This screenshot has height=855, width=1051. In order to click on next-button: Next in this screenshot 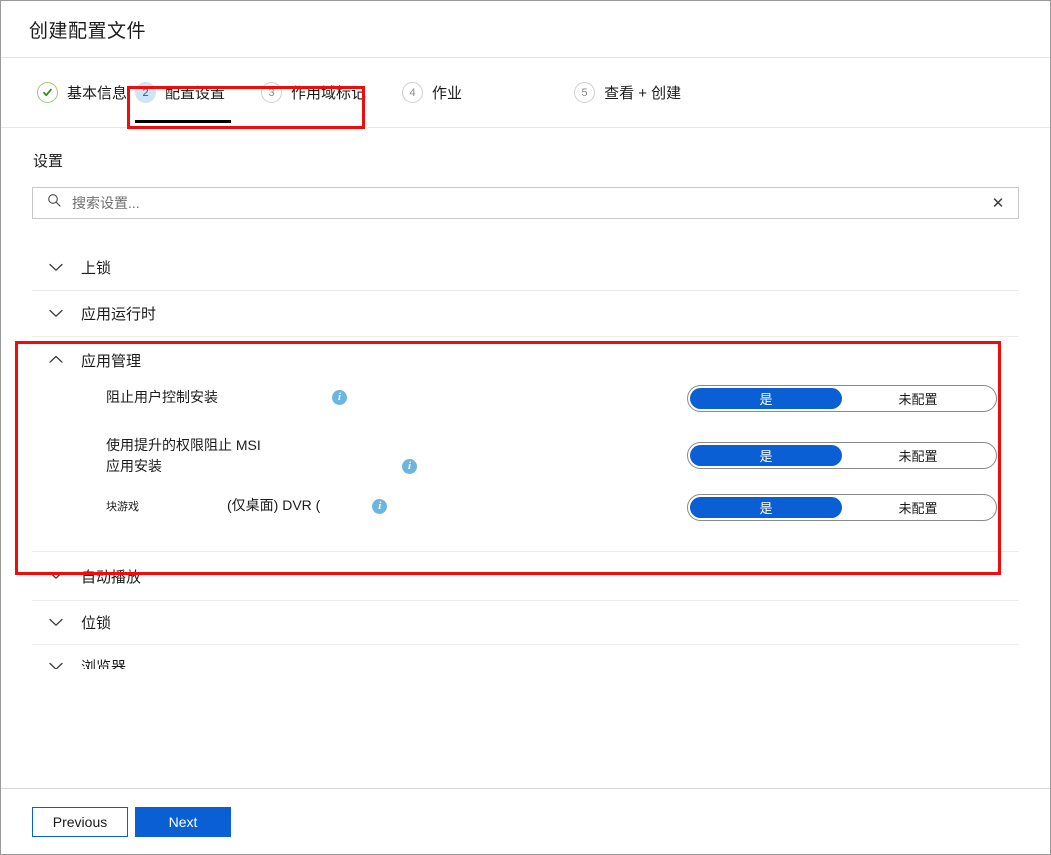, I will do `click(183, 821)`.